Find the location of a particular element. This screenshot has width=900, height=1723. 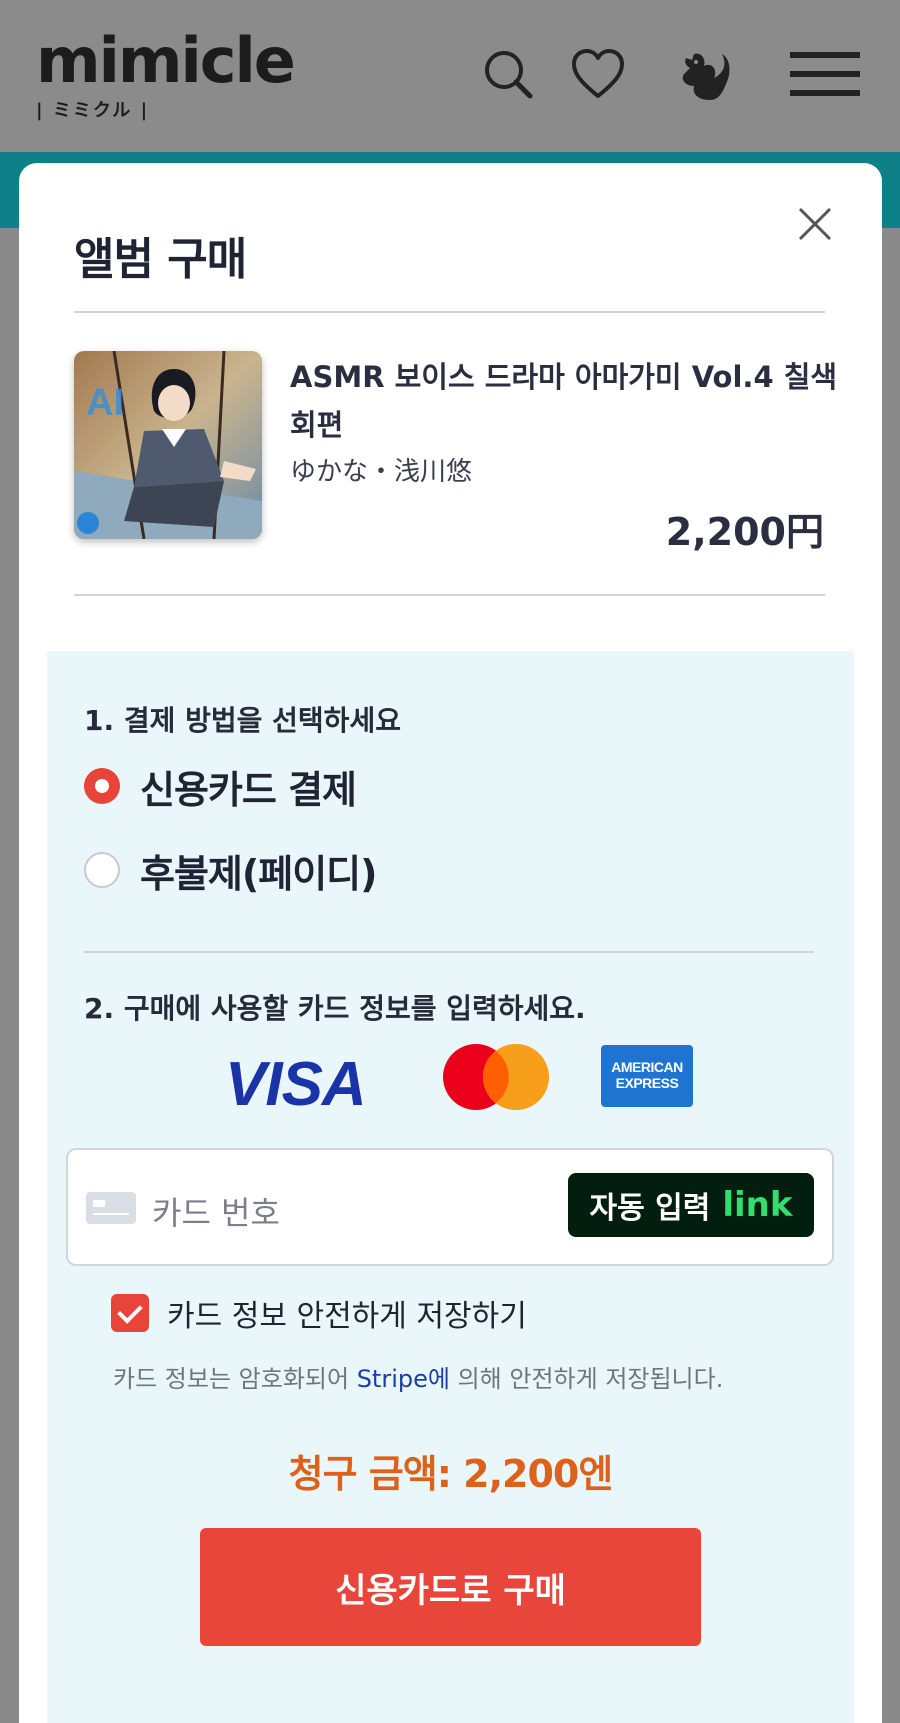

stripe-link: Stripe에 is located at coordinates (403, 1379).